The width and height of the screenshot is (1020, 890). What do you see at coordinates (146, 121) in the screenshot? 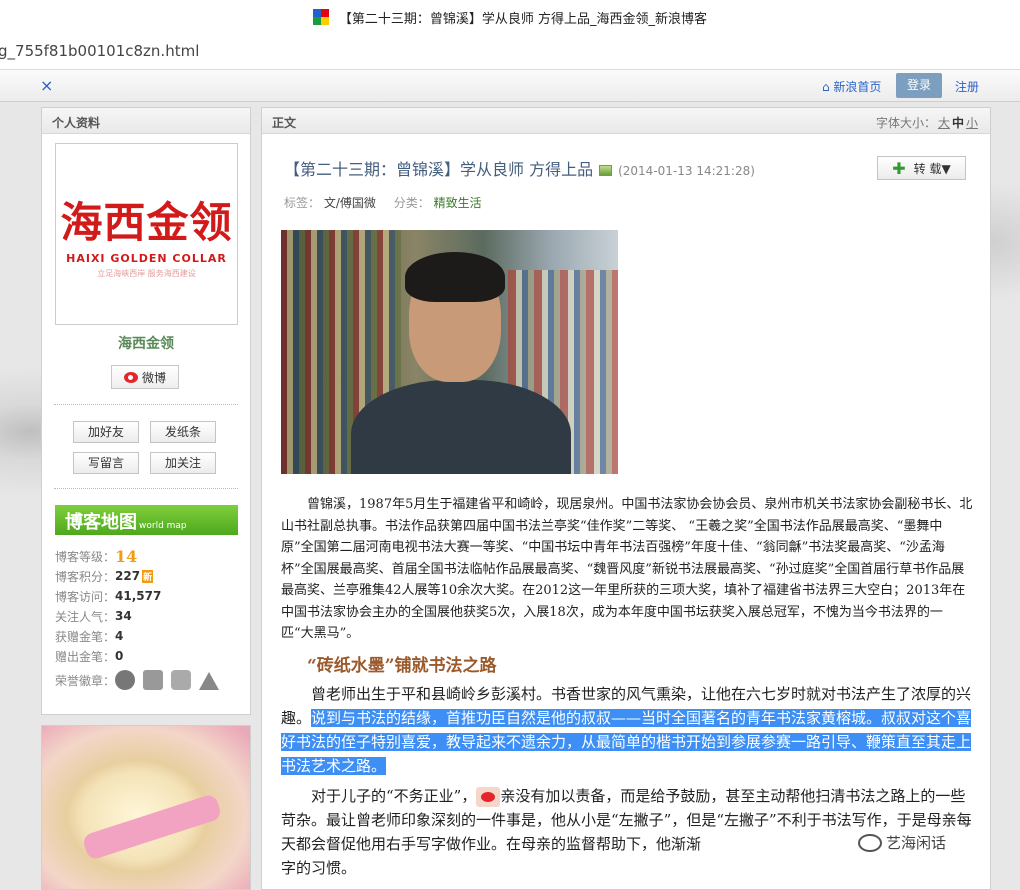
I see `profile-header: 个人资料` at bounding box center [146, 121].